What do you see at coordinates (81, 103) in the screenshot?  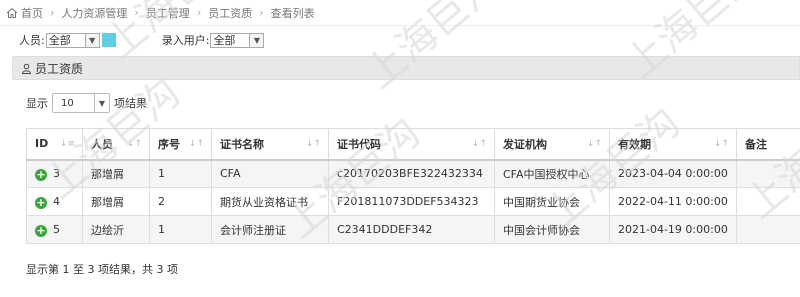 I see `page-length-select: 10 ▼` at bounding box center [81, 103].